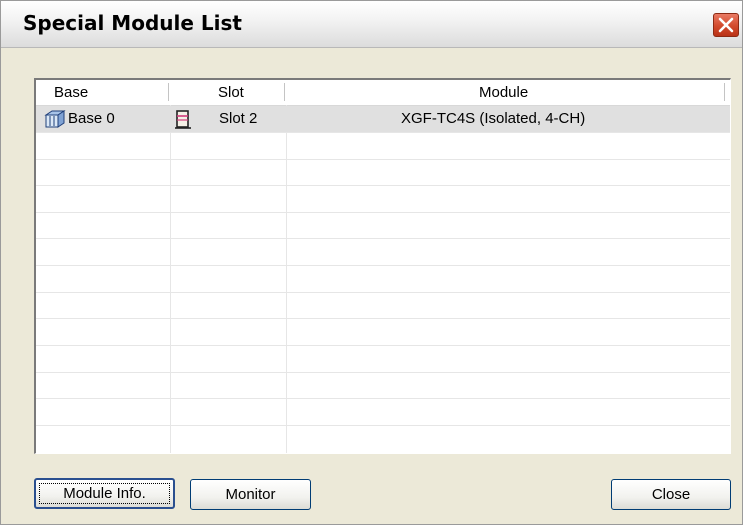 This screenshot has width=743, height=525. What do you see at coordinates (91, 118) in the screenshot?
I see `cell-base: Base 0` at bounding box center [91, 118].